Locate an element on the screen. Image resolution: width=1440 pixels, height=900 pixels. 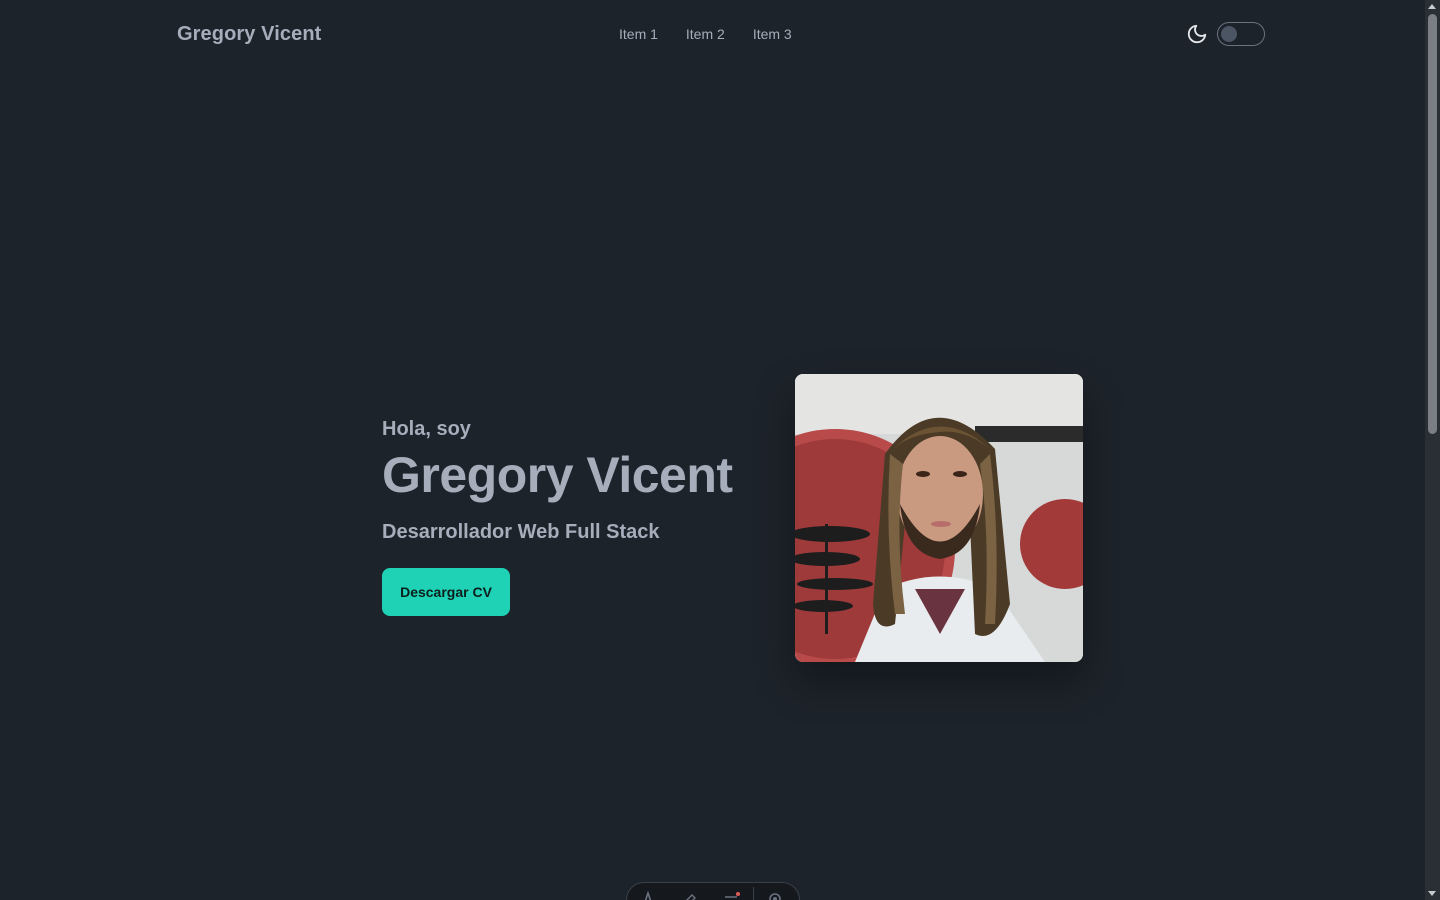
nav-item-2: Item 2 is located at coordinates (707, 34).